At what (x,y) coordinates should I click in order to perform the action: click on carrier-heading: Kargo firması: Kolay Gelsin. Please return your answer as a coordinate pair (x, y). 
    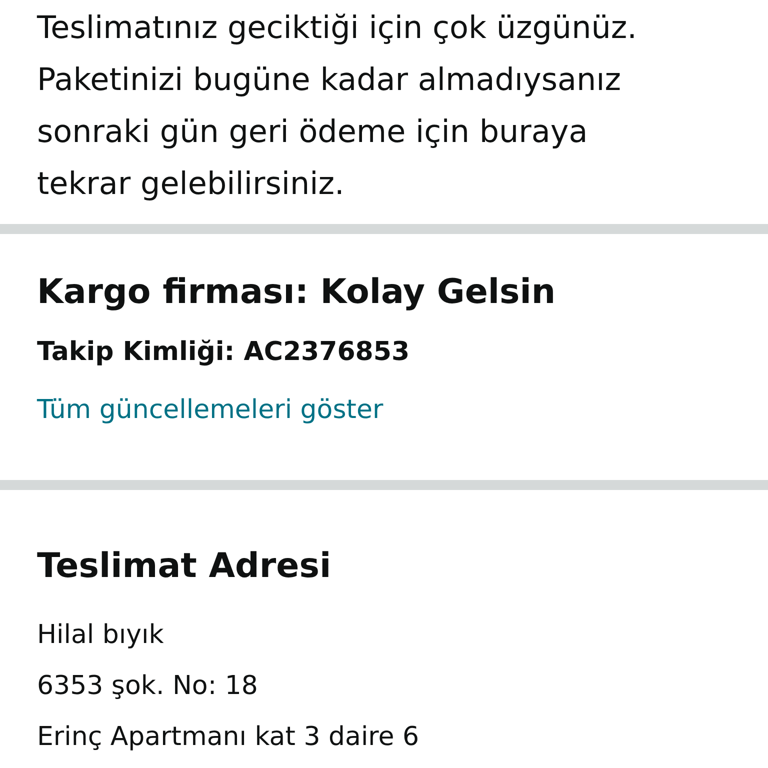
    Looking at the image, I should click on (297, 292).